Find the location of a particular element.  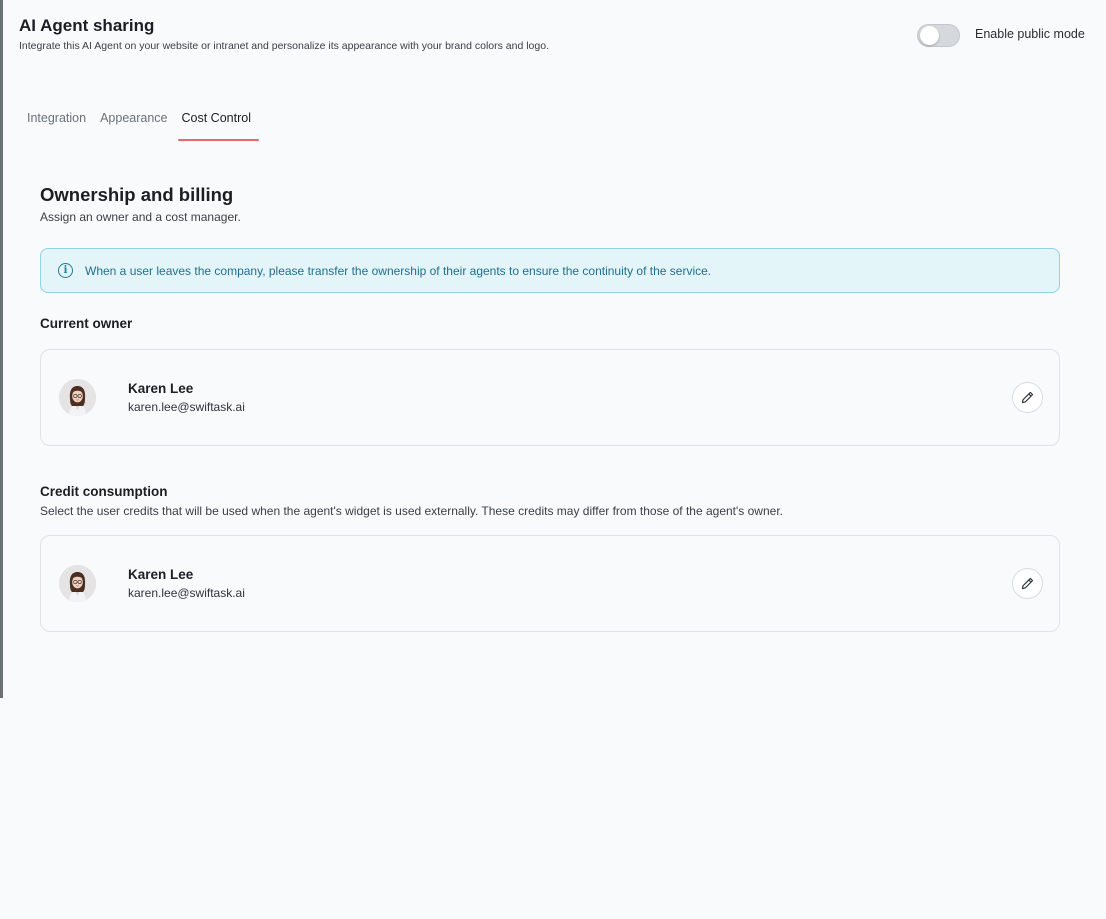

public-mode-toggle is located at coordinates (938, 35).